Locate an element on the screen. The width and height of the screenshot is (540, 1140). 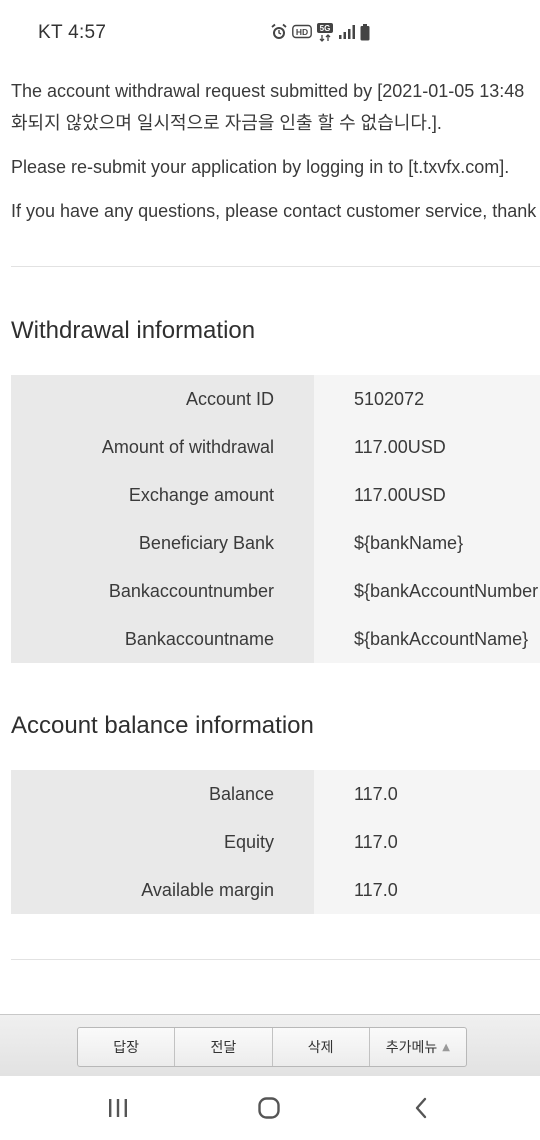
status-carrier-time: KT 4:57 is located at coordinates (72, 32).